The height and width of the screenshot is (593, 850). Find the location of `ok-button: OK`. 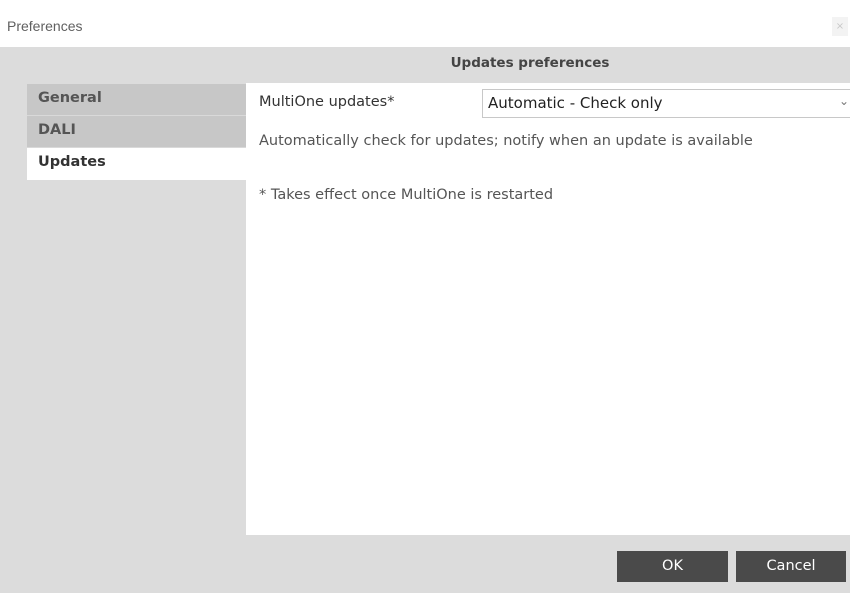

ok-button: OK is located at coordinates (672, 566).